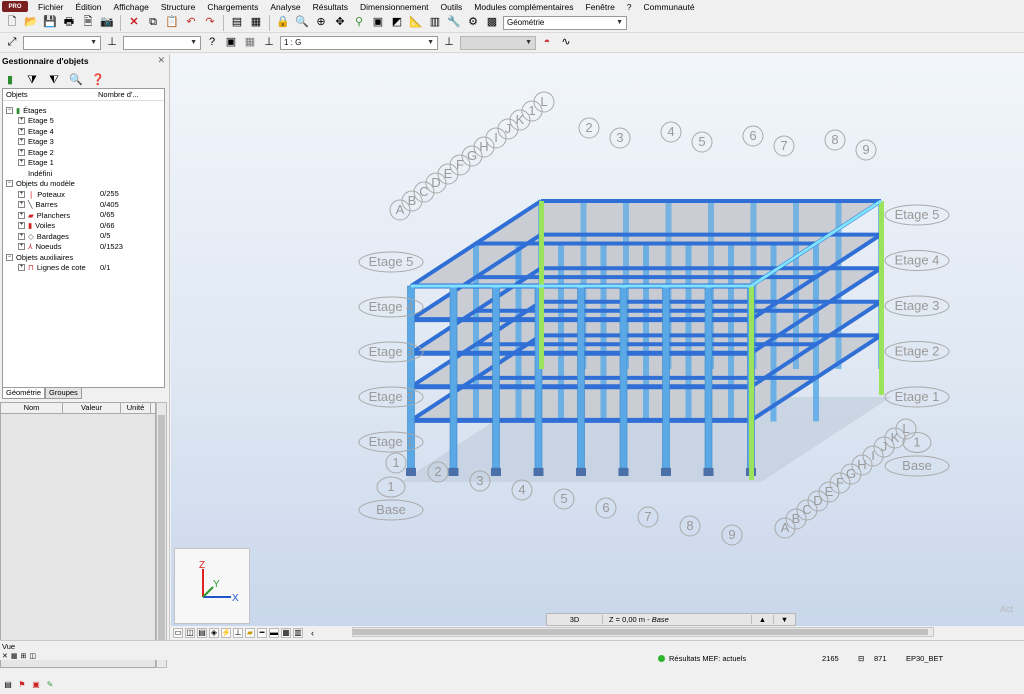 The height and width of the screenshot is (694, 1024). What do you see at coordinates (10, 80) in the screenshot?
I see `select-all-icon: ▮` at bounding box center [10, 80].